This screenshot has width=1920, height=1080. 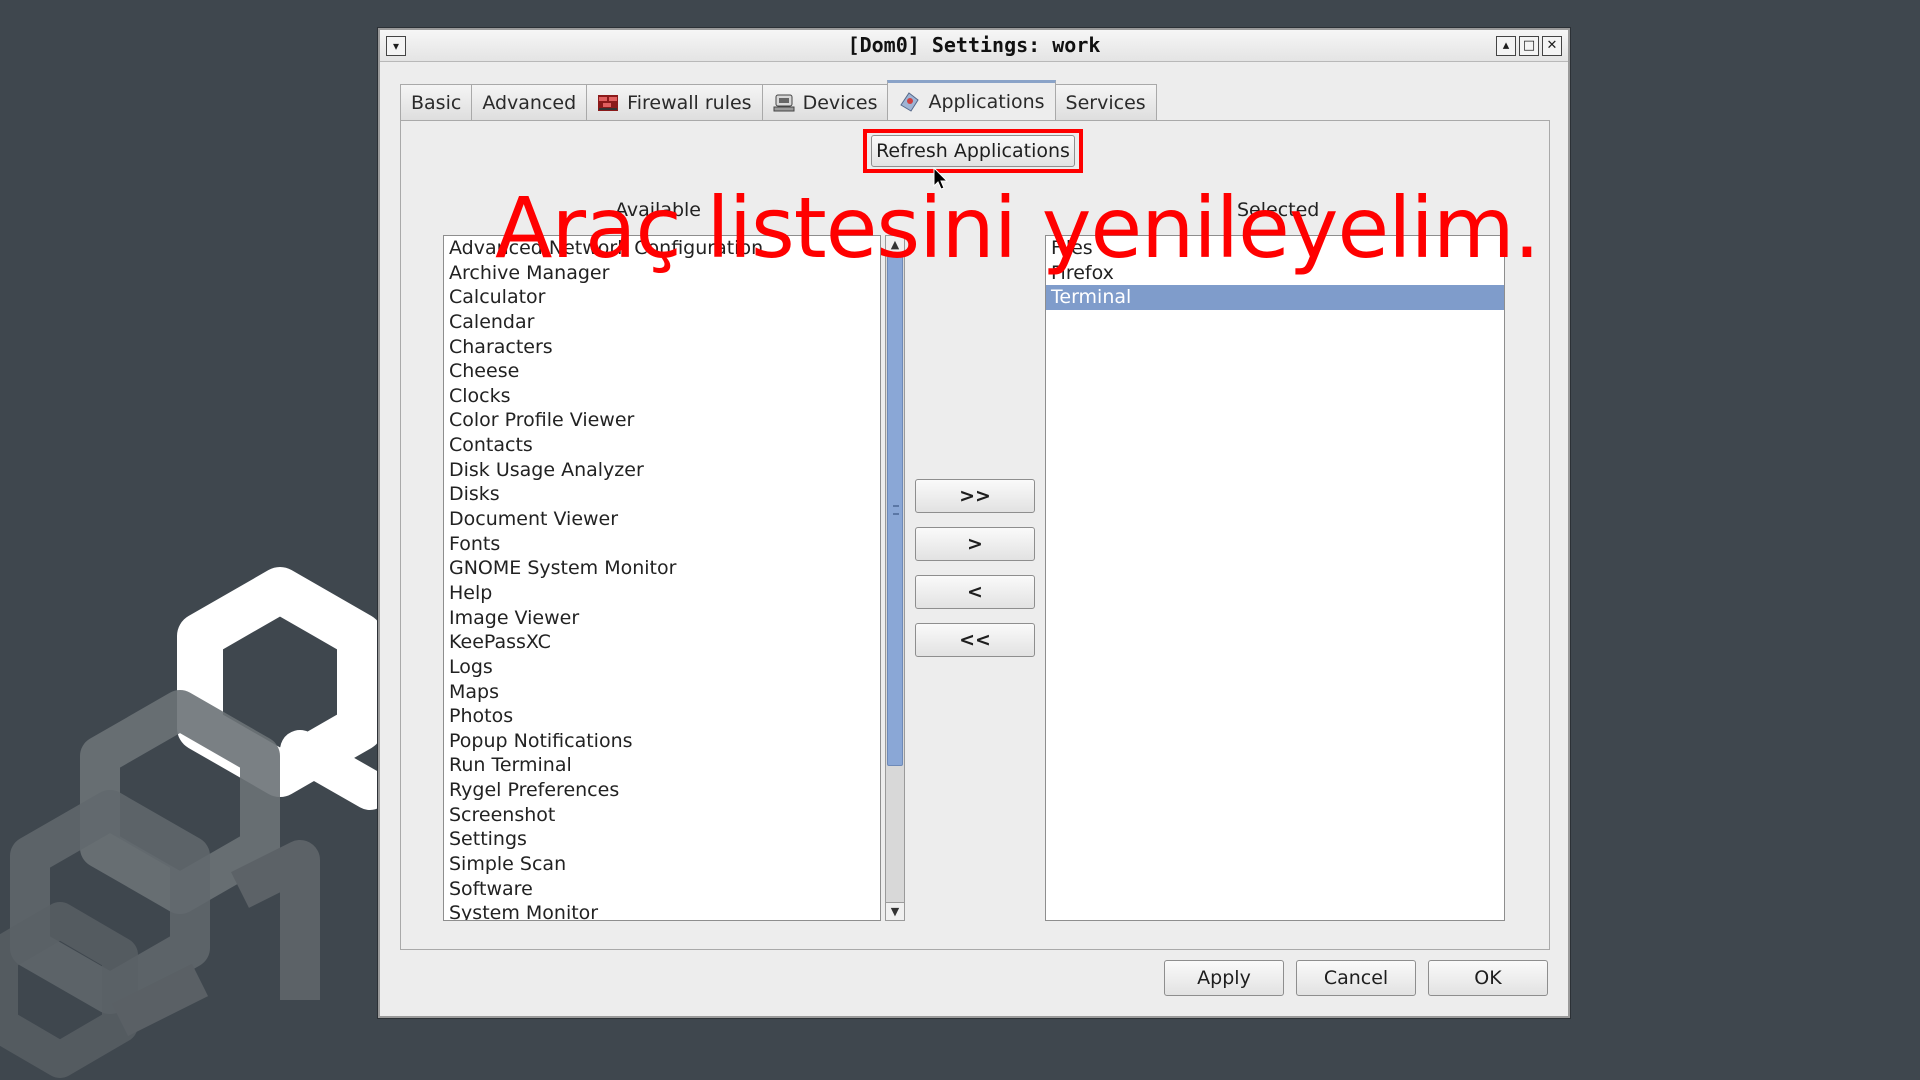 What do you see at coordinates (784, 102) in the screenshot?
I see `devices-icon` at bounding box center [784, 102].